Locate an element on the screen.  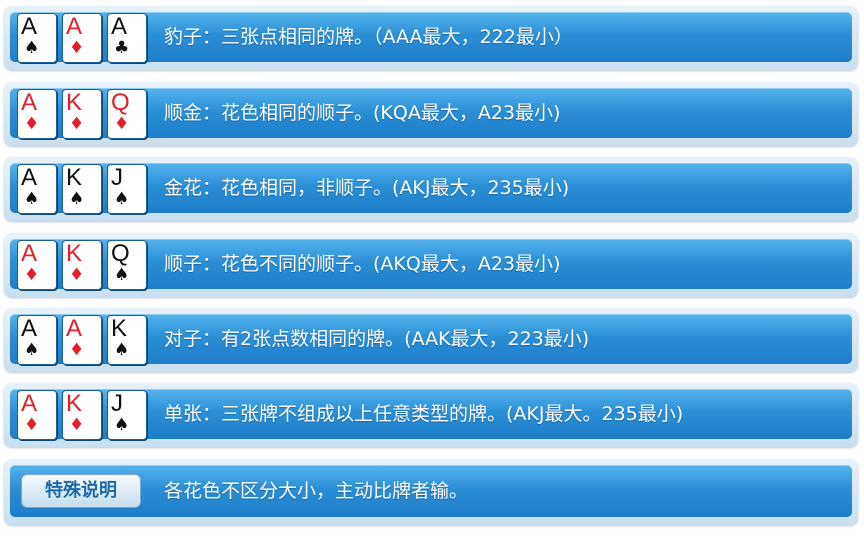
special-panel: 特殊说明 各花色不区分大小，主动比牌者输。 is located at coordinates (431, 491).